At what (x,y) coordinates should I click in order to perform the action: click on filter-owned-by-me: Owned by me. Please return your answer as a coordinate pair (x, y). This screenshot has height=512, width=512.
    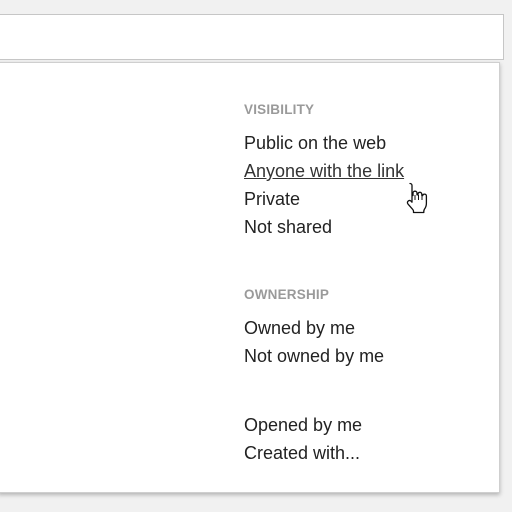
    Looking at the image, I should click on (314, 328).